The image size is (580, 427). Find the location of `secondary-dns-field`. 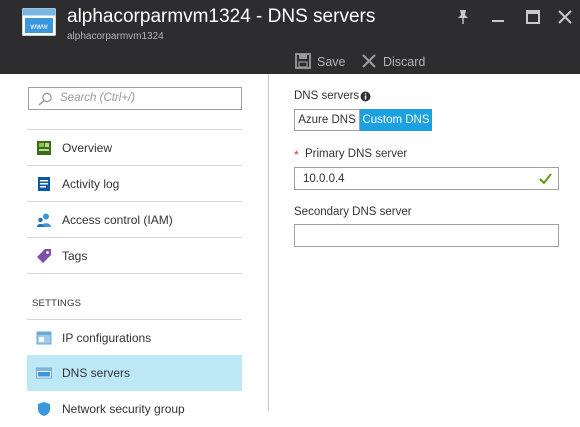

secondary-dns-field is located at coordinates (426, 235).